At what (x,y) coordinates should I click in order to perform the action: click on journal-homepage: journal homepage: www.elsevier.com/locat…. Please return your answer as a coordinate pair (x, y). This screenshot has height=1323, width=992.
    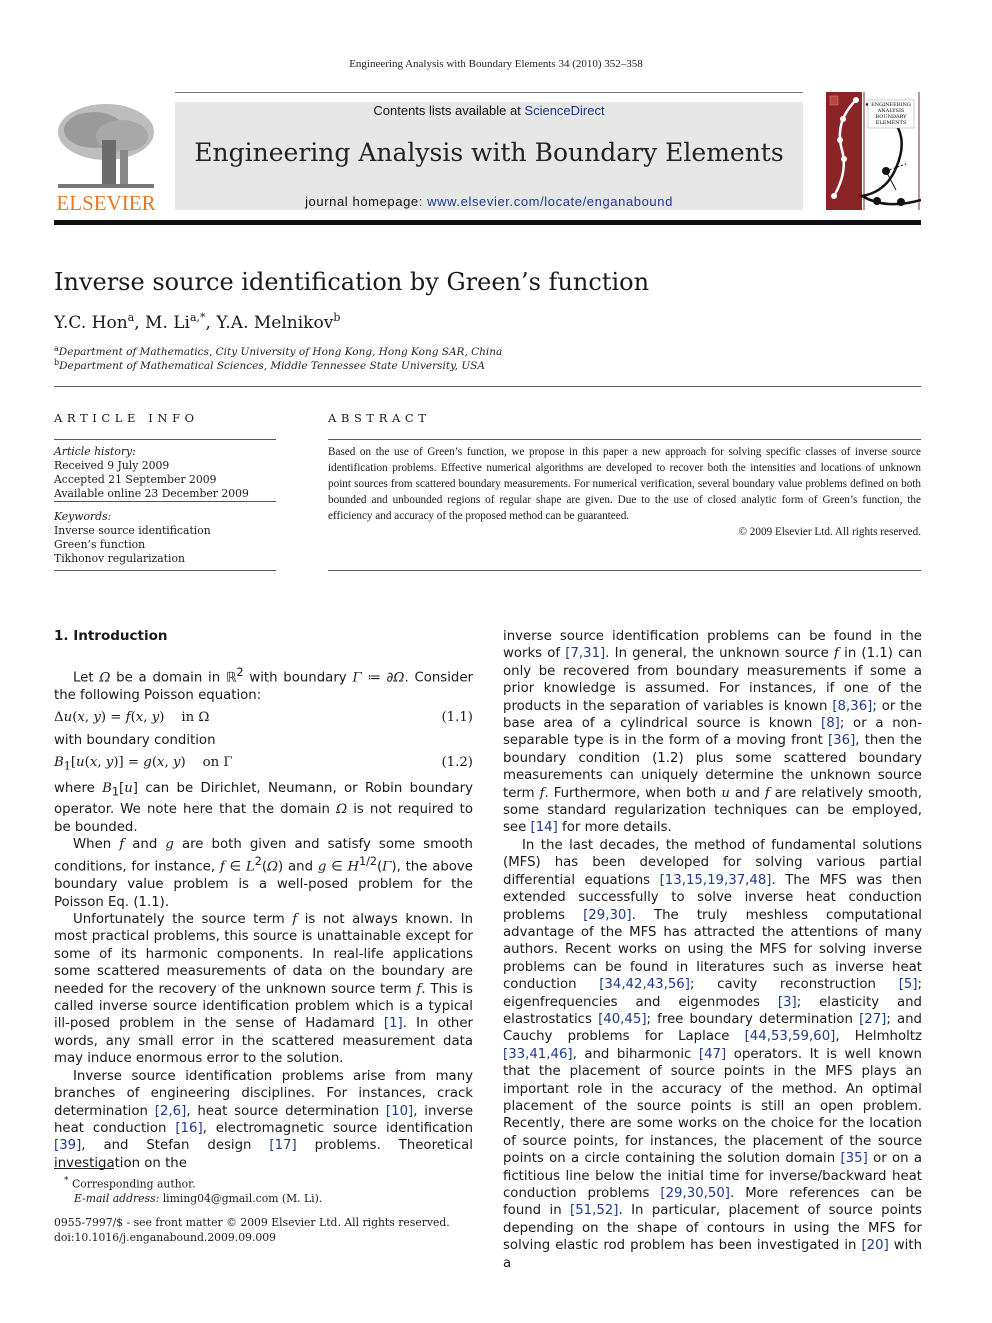
    Looking at the image, I should click on (489, 201).